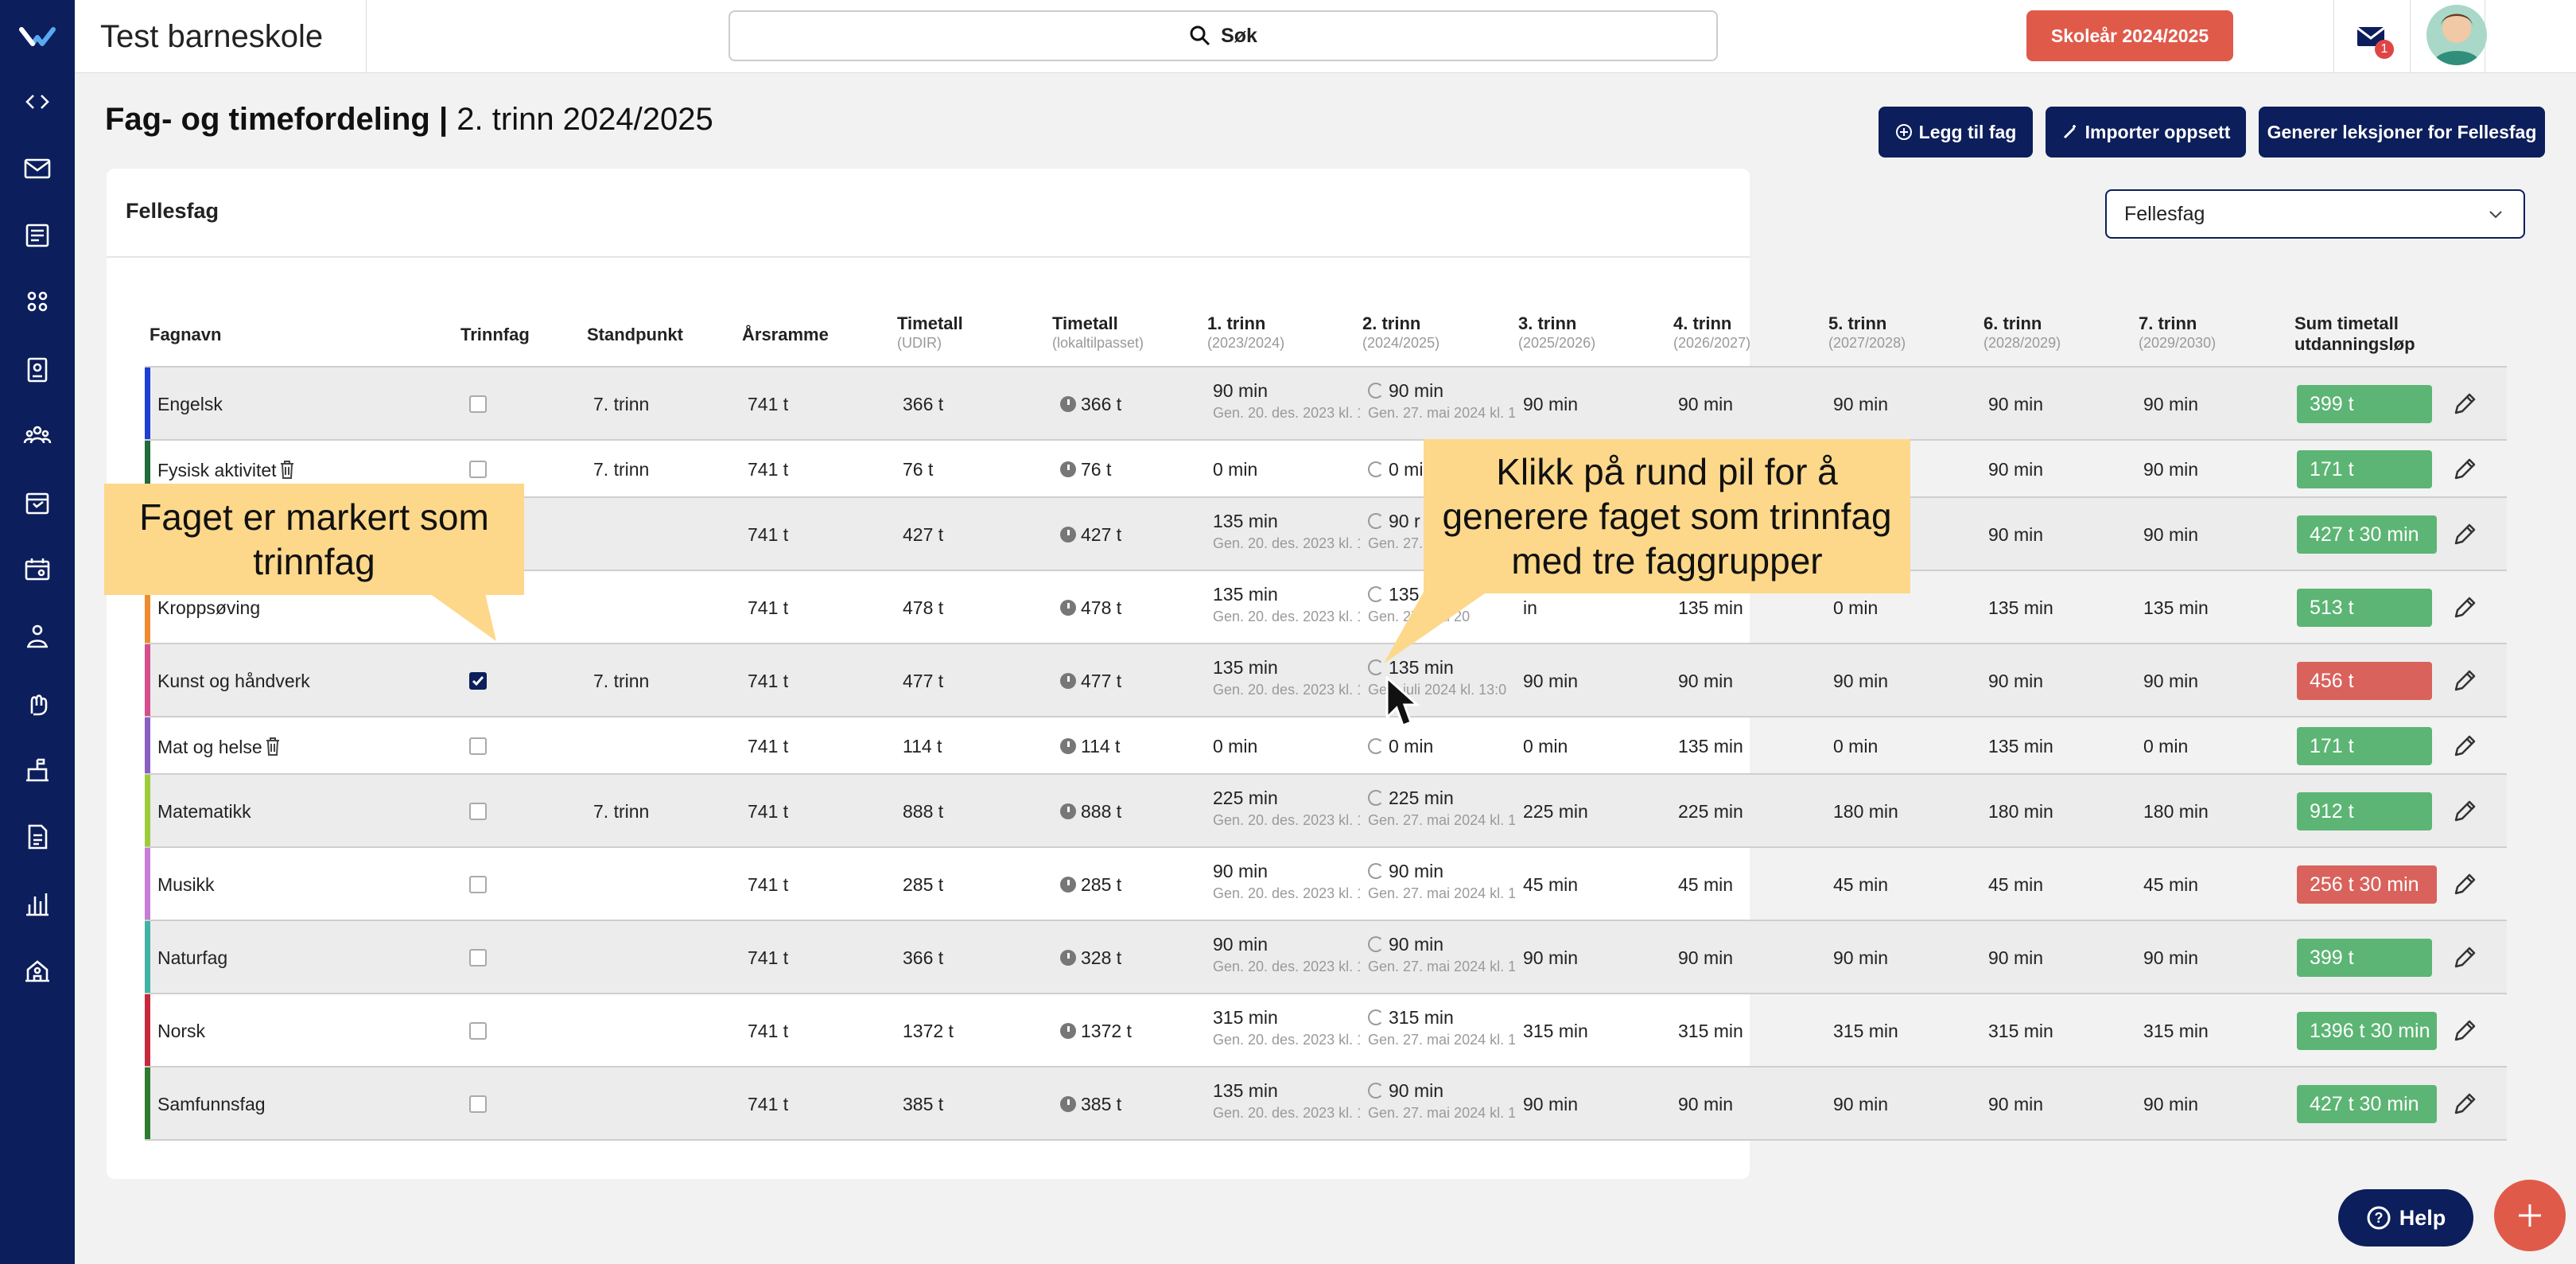 The image size is (2576, 1264). What do you see at coordinates (219, 747) in the screenshot?
I see `subject-name: Mat og helse` at bounding box center [219, 747].